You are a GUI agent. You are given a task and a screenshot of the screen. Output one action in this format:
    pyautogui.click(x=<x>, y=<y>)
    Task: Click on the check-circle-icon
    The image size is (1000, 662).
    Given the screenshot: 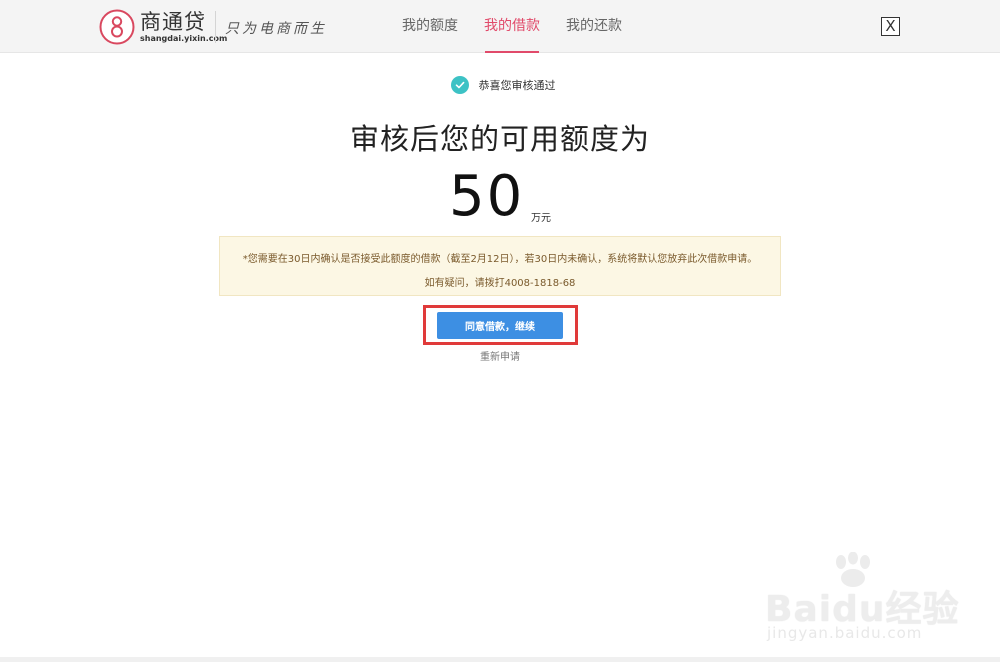 What is the action you would take?
    pyautogui.click(x=459, y=85)
    